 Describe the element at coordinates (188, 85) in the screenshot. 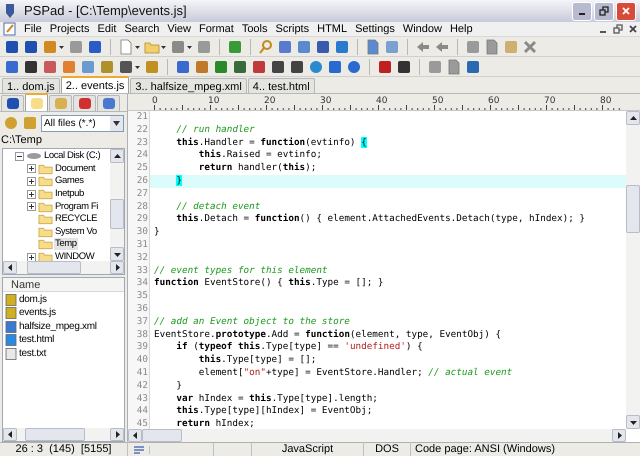

I see `document-tab: 3.. halfsize_mpeg.xml` at that location.